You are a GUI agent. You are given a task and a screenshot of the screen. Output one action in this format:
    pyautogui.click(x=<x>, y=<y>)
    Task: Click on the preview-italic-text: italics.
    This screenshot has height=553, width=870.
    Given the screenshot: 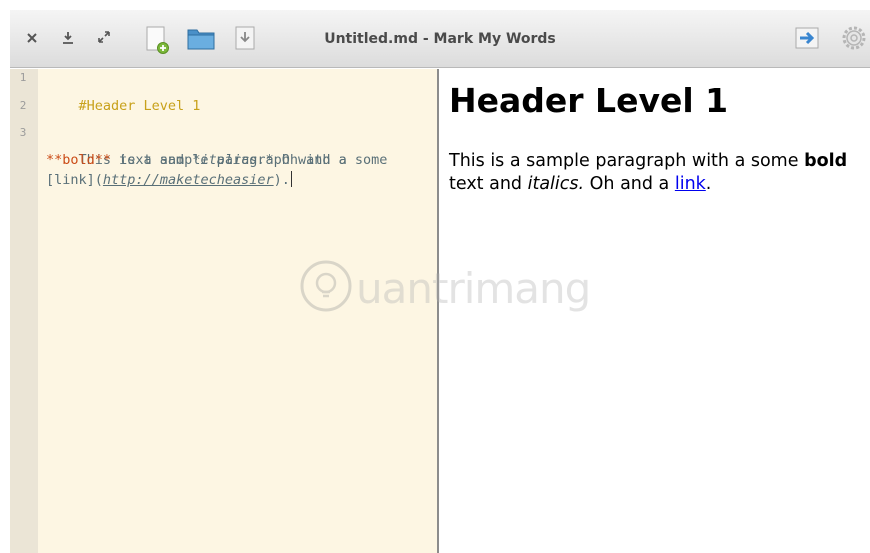 What is the action you would take?
    pyautogui.click(x=556, y=184)
    